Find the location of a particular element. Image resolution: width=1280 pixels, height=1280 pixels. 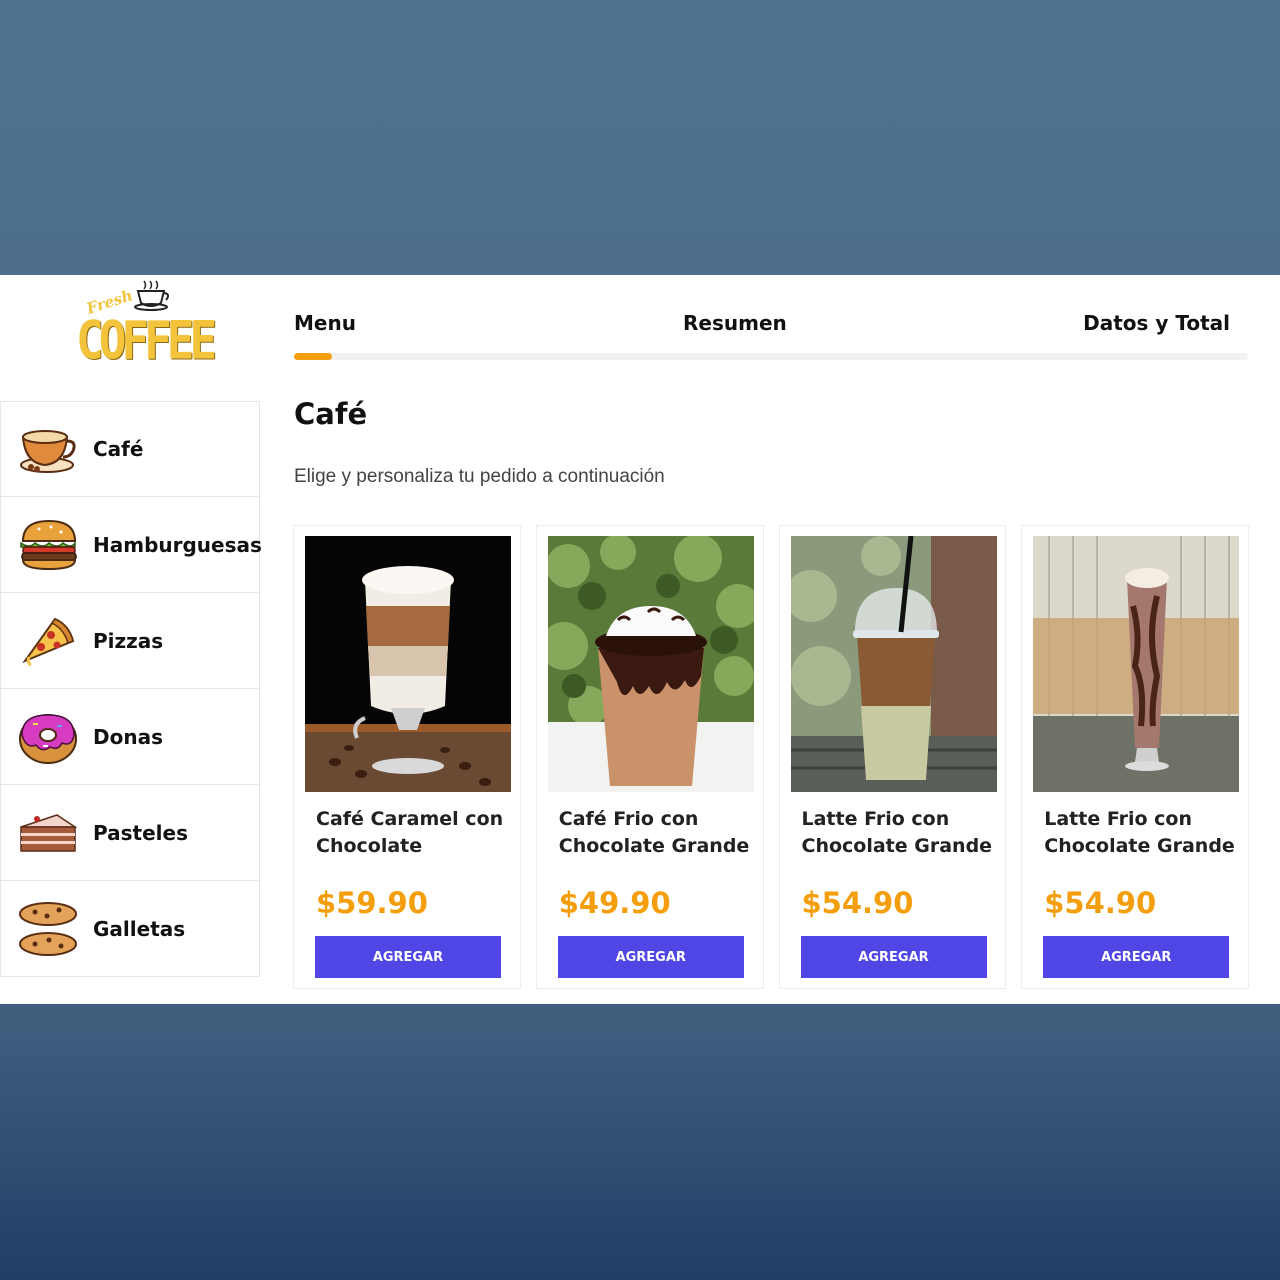

layered-latte-glass-photo is located at coordinates (408, 664).